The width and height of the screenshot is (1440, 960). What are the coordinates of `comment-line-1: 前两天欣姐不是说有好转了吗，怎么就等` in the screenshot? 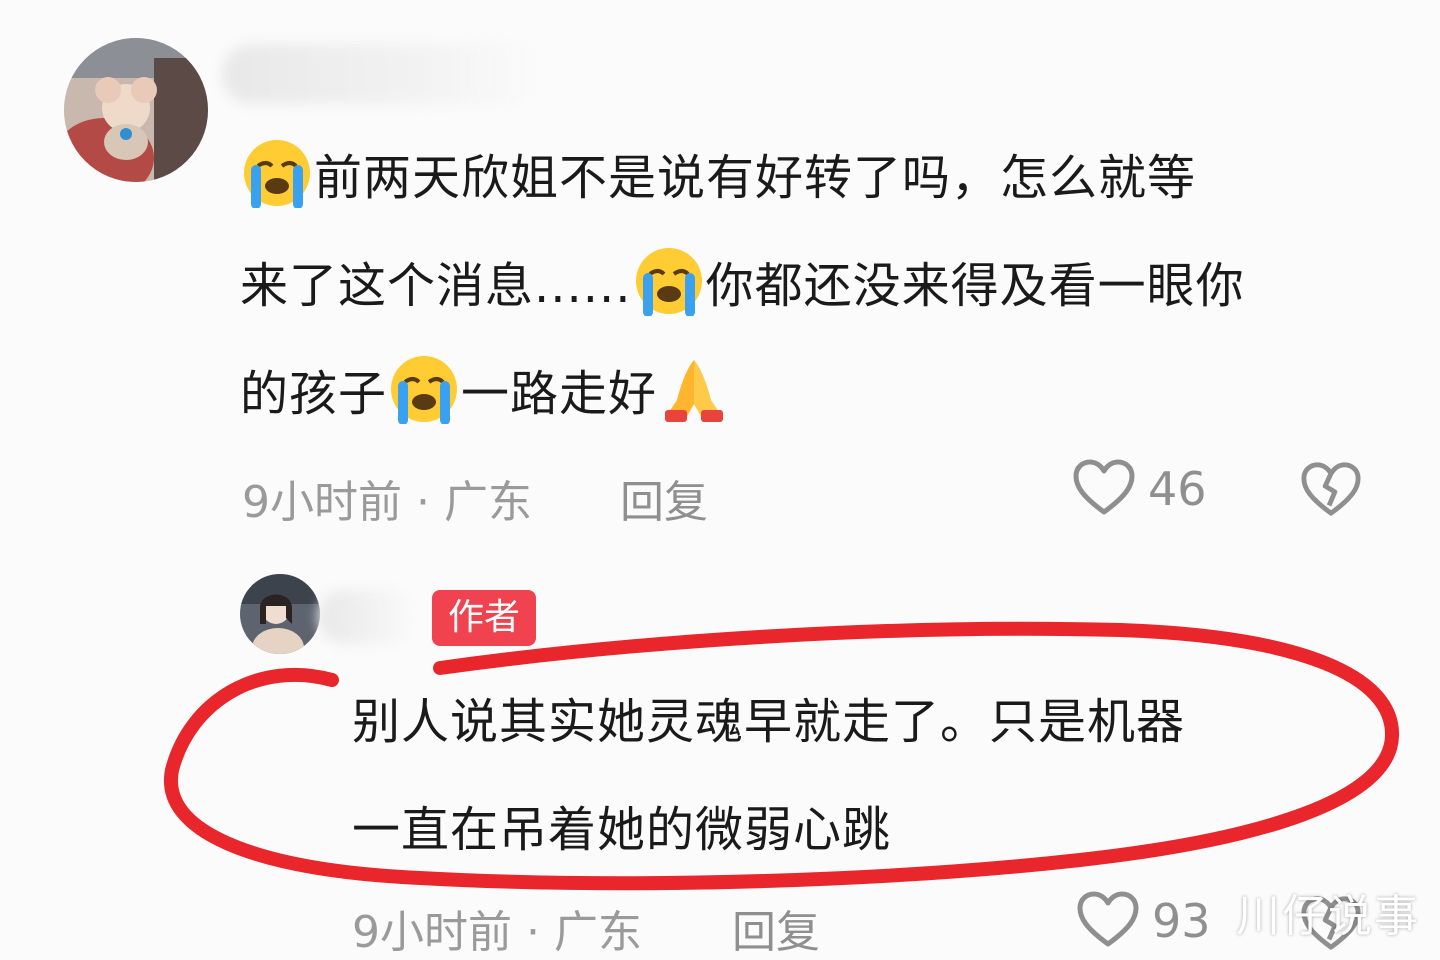 It's located at (742, 178).